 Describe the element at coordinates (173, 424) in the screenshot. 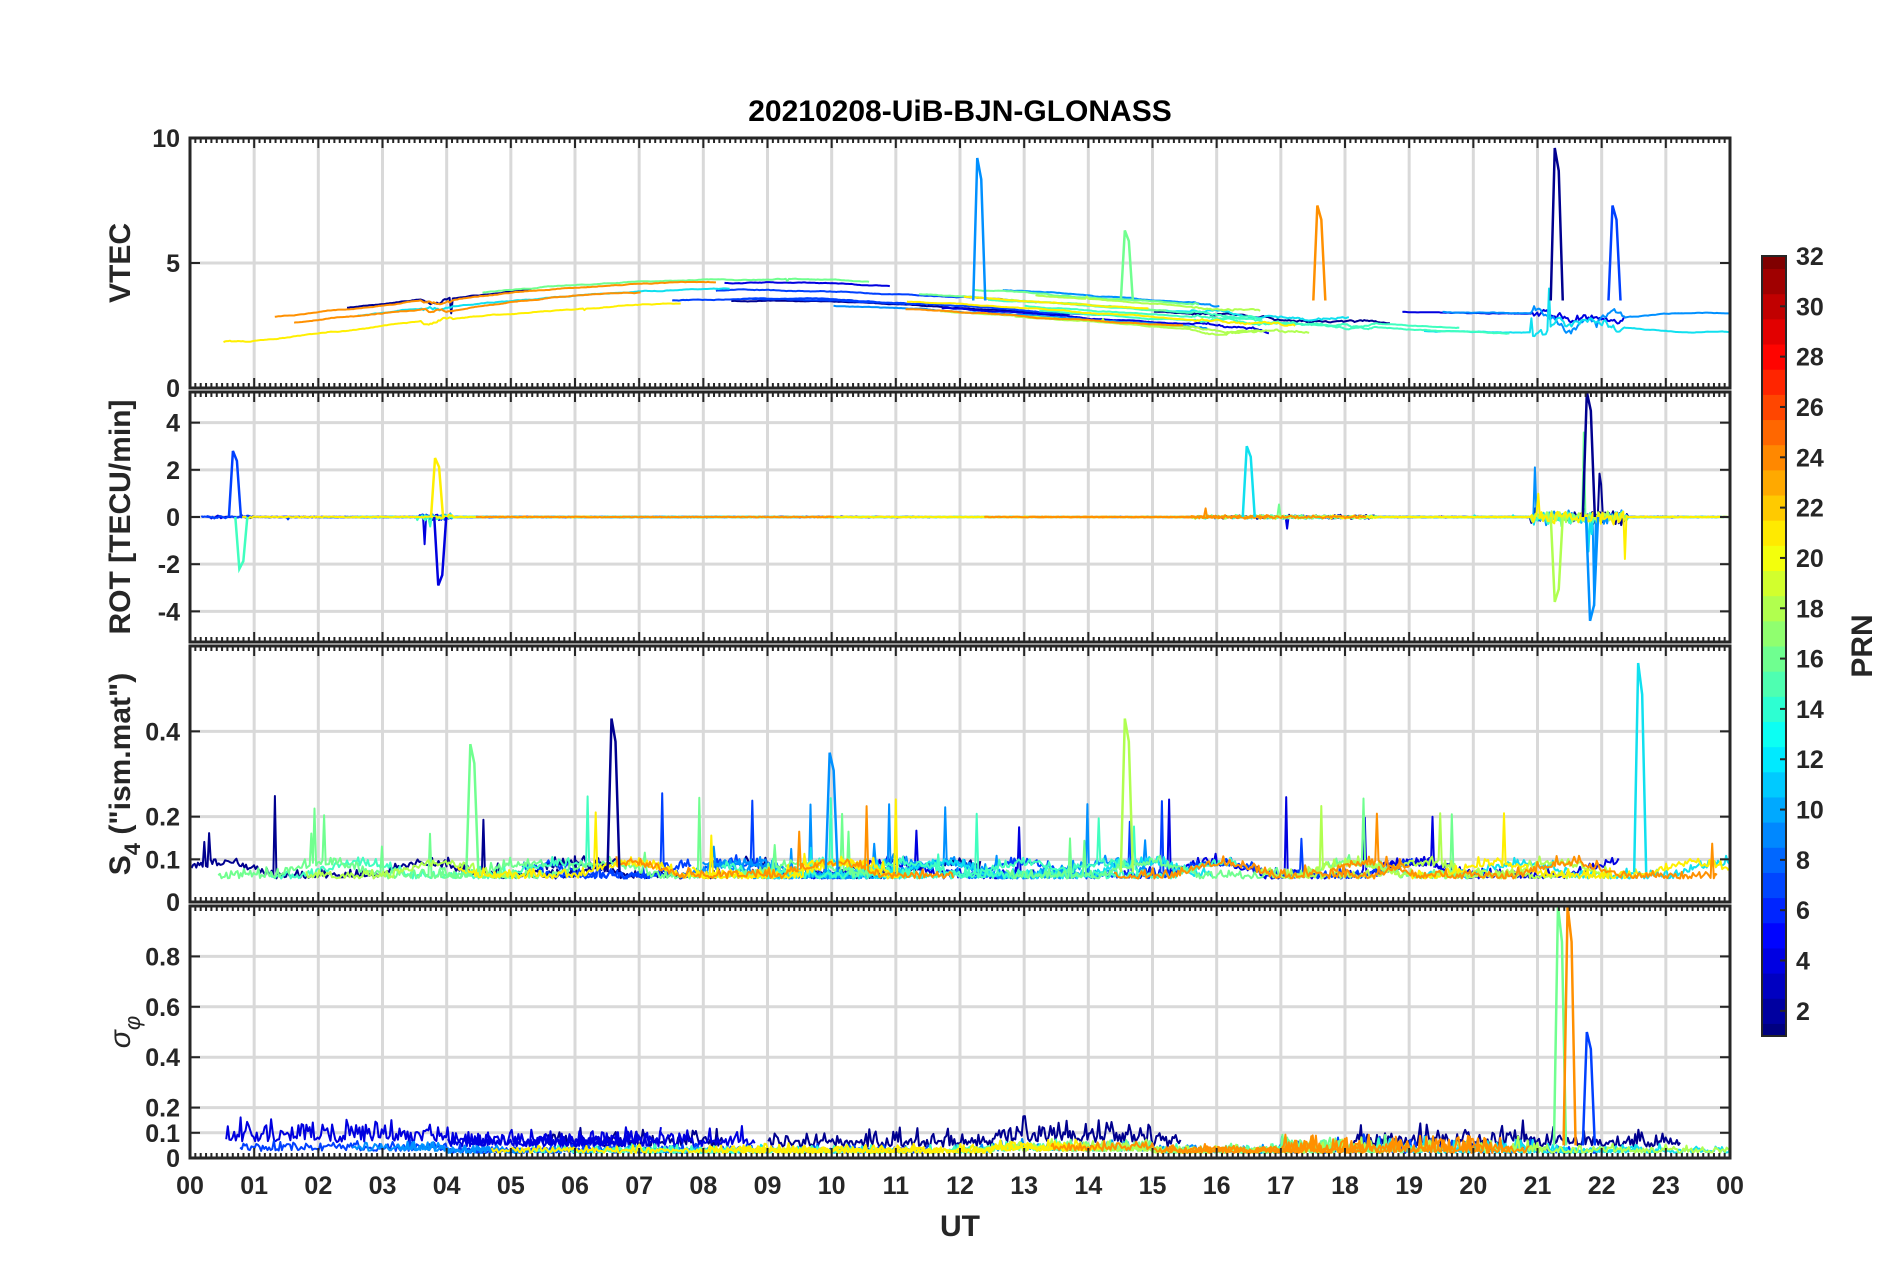

I see `y-tick-label: 4` at that location.